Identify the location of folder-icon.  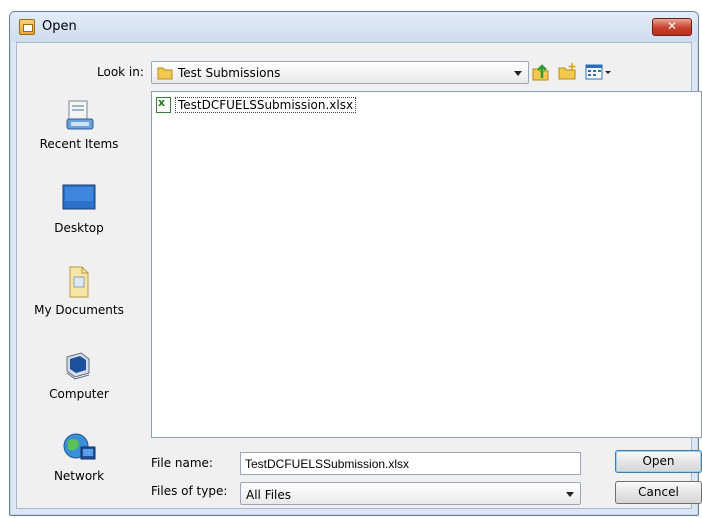
(165, 74).